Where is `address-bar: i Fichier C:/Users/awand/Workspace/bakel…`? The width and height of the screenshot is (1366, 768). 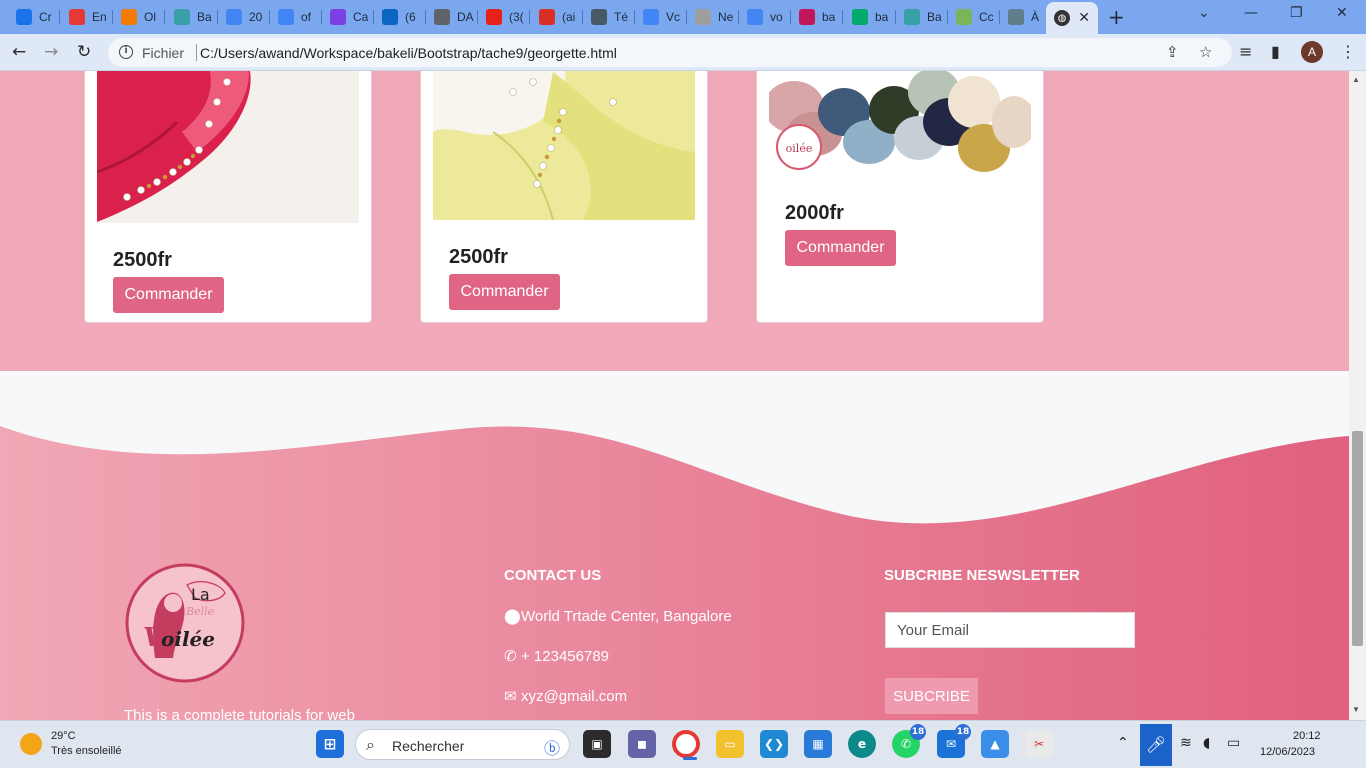
address-bar: i Fichier C:/Users/awand/Workspace/bakel… is located at coordinates (670, 52).